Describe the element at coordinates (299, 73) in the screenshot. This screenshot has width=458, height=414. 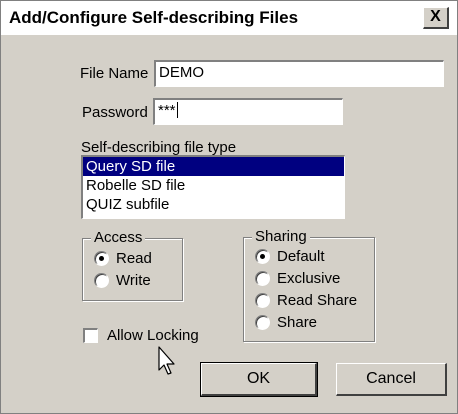
I see `file-name-field: DEMO` at that location.